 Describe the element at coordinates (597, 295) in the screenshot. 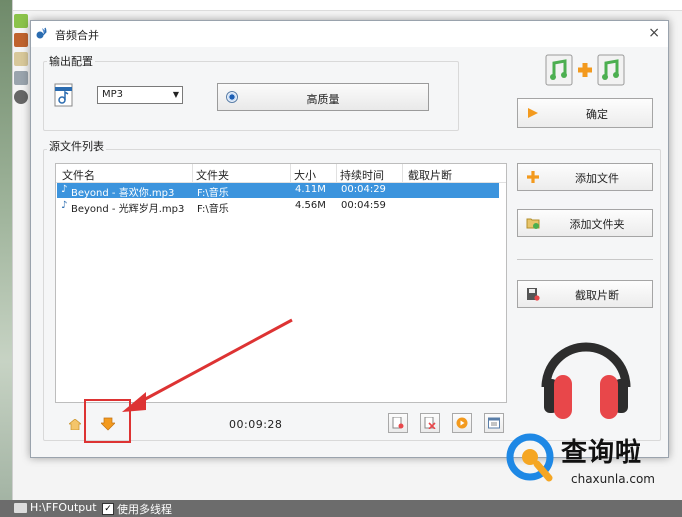

I see `clip-label: 截取片断` at that location.